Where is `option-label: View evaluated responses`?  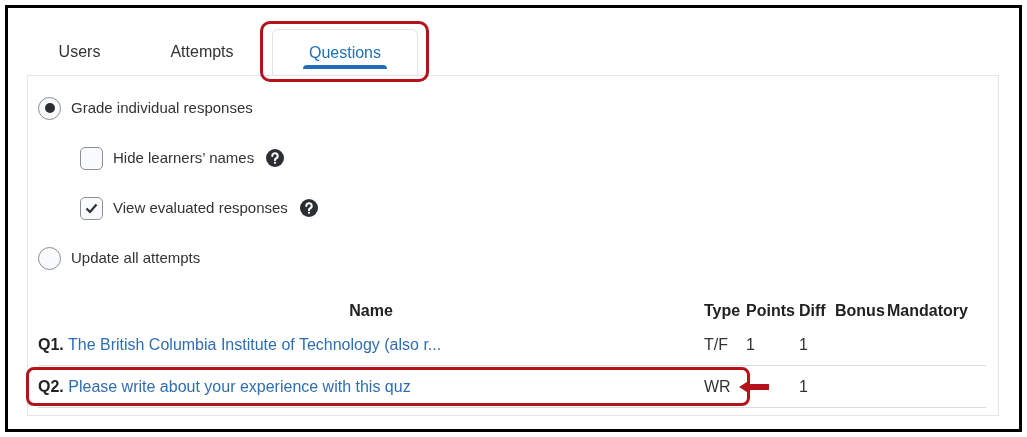 option-label: View evaluated responses is located at coordinates (200, 207).